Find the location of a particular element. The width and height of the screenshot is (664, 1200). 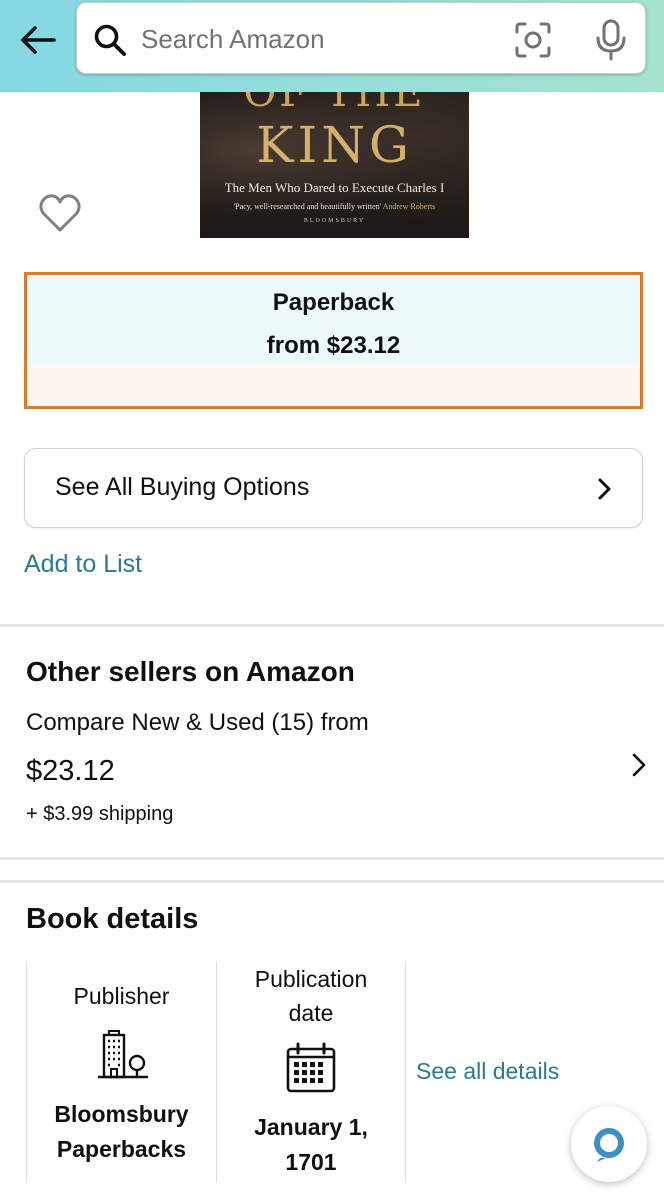

pubdate-label-line2: date is located at coordinates (311, 1013).